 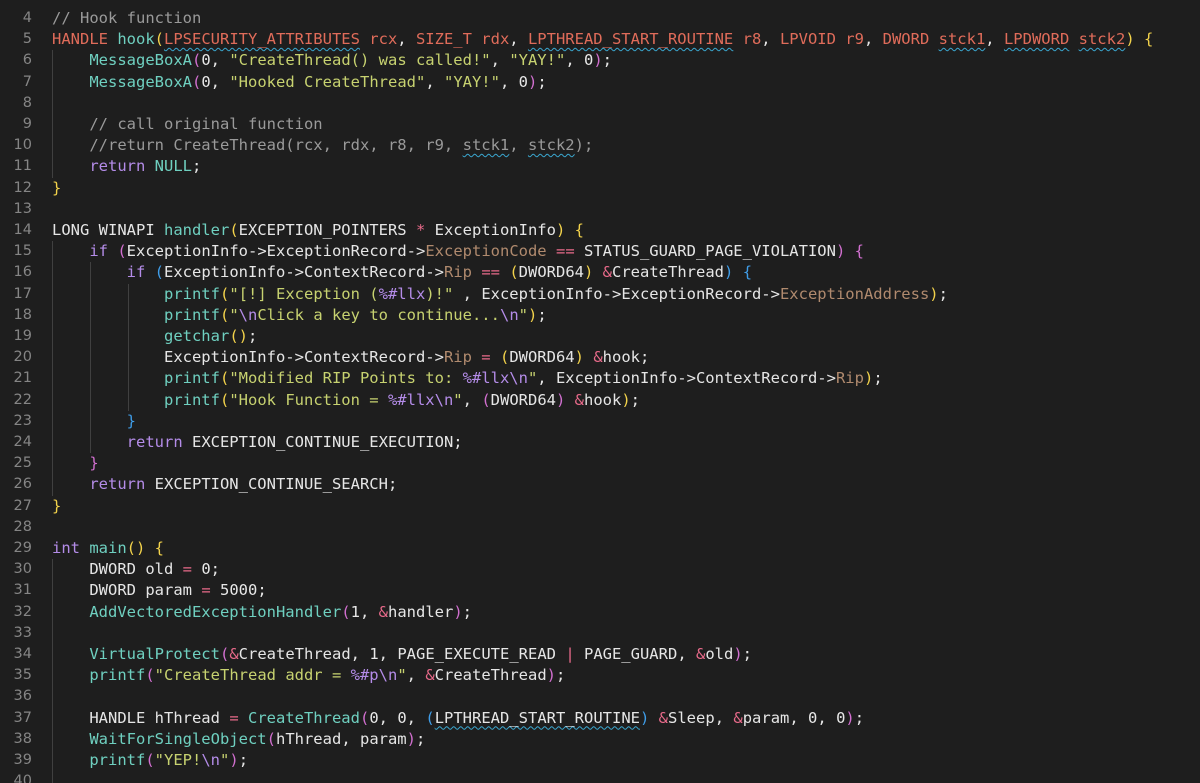 I want to click on code-token: LPTHREAD_START_ROUTINE, so click(x=630, y=39).